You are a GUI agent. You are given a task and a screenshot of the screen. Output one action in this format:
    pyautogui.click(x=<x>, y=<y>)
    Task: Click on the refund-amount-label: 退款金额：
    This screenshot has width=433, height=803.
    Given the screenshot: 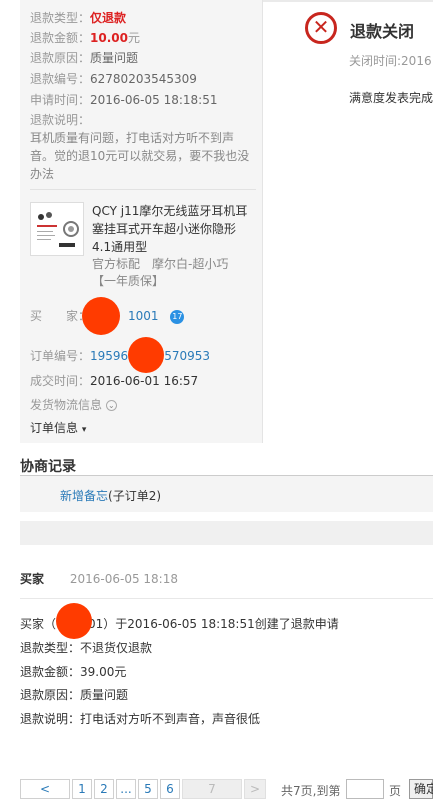 What is the action you would take?
    pyautogui.click(x=60, y=38)
    